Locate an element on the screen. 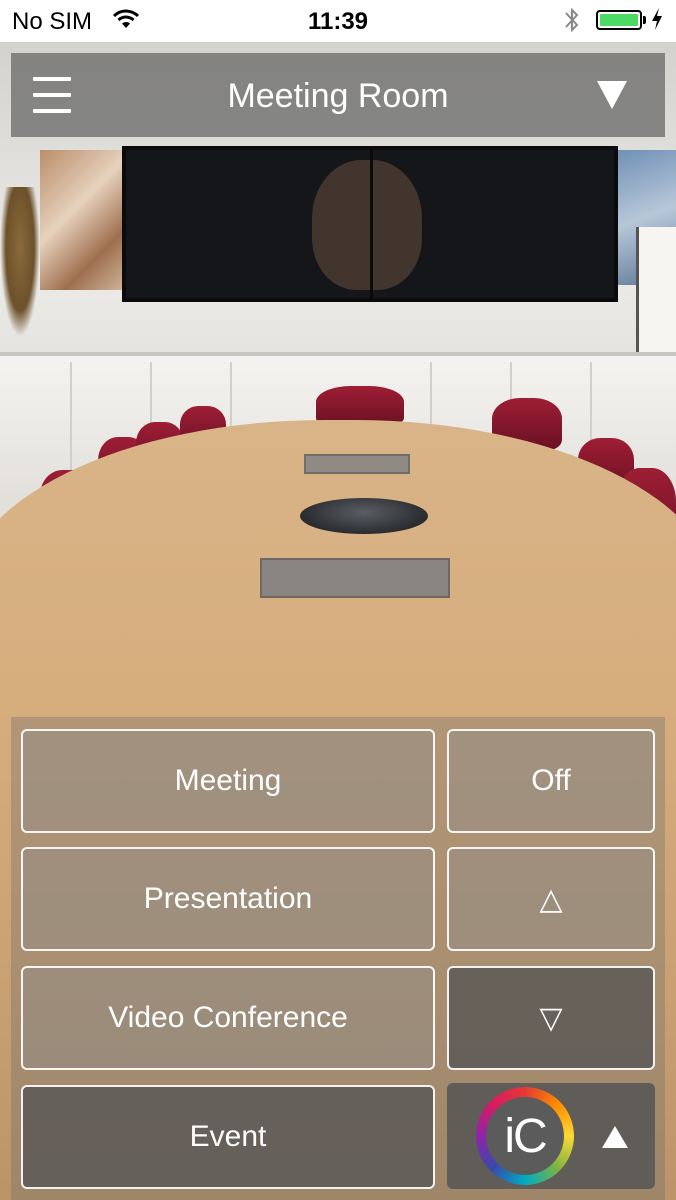  room-tv-reflection is located at coordinates (367, 225).